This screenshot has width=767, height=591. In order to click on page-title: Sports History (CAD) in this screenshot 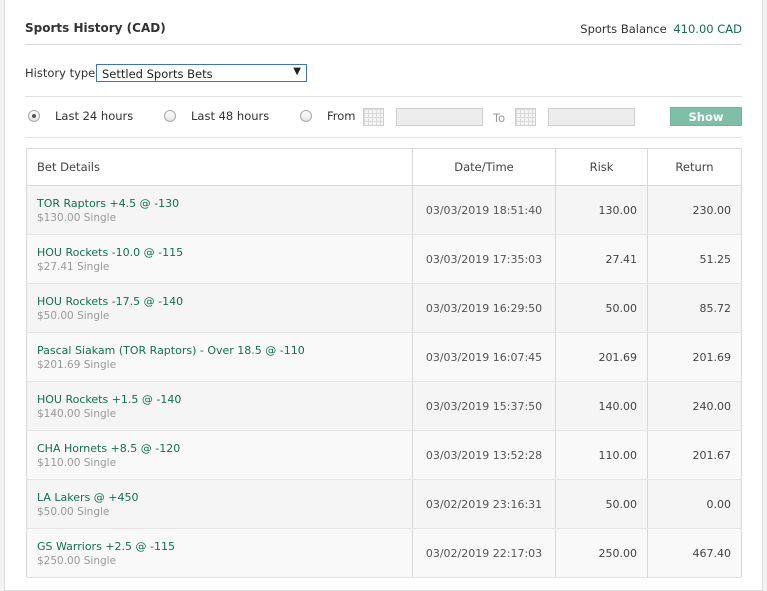, I will do `click(95, 28)`.